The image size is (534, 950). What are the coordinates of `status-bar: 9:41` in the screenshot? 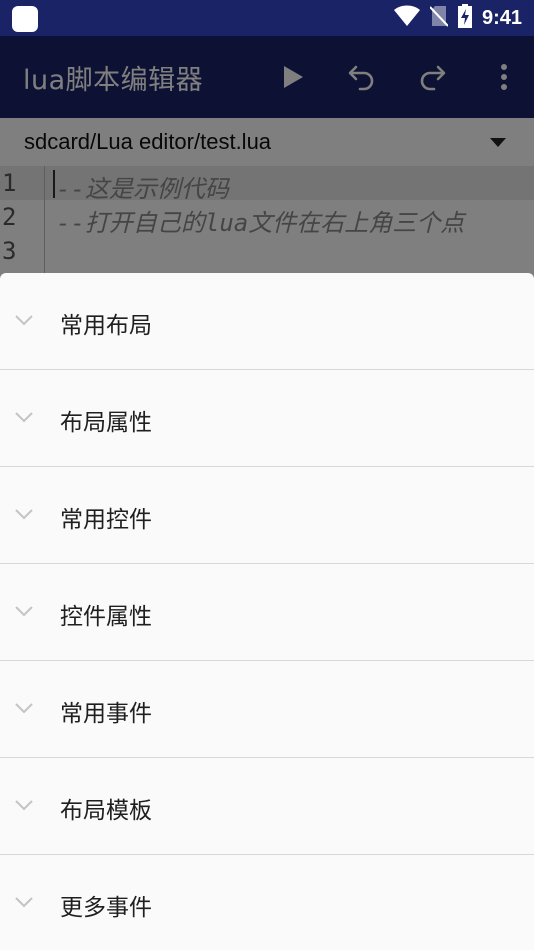 It's located at (267, 18).